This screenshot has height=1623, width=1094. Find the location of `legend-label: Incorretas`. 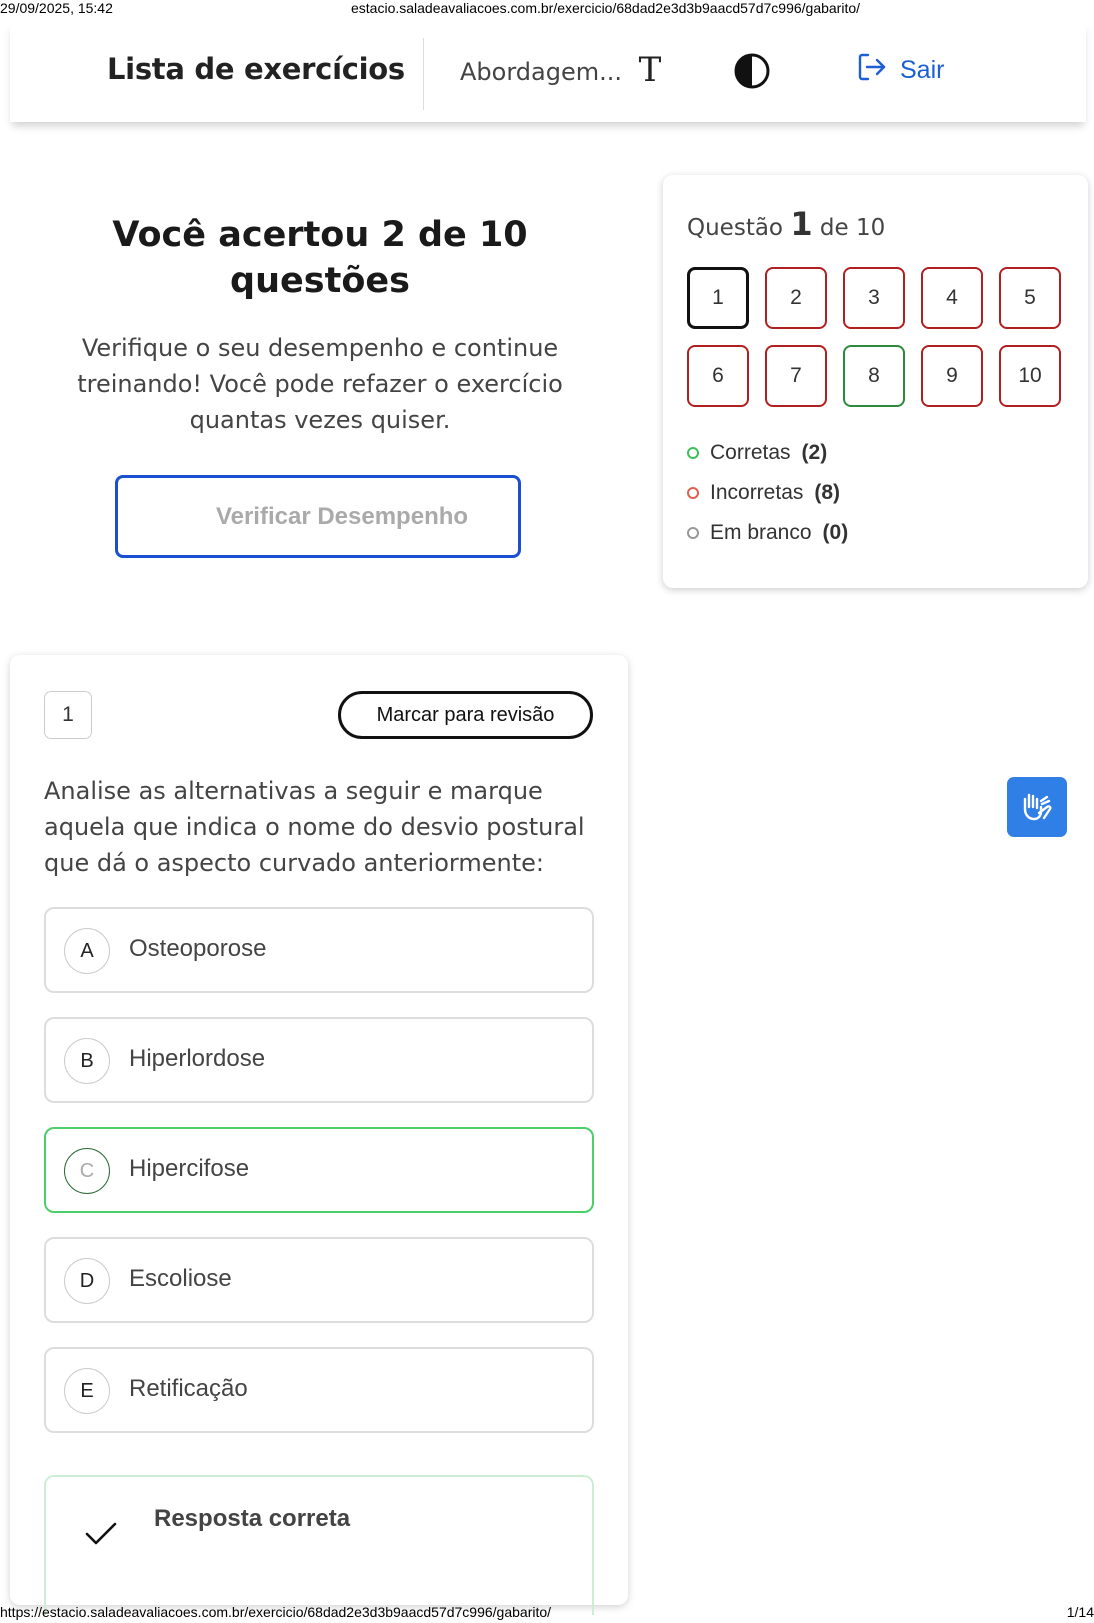

legend-label: Incorretas is located at coordinates (757, 492).